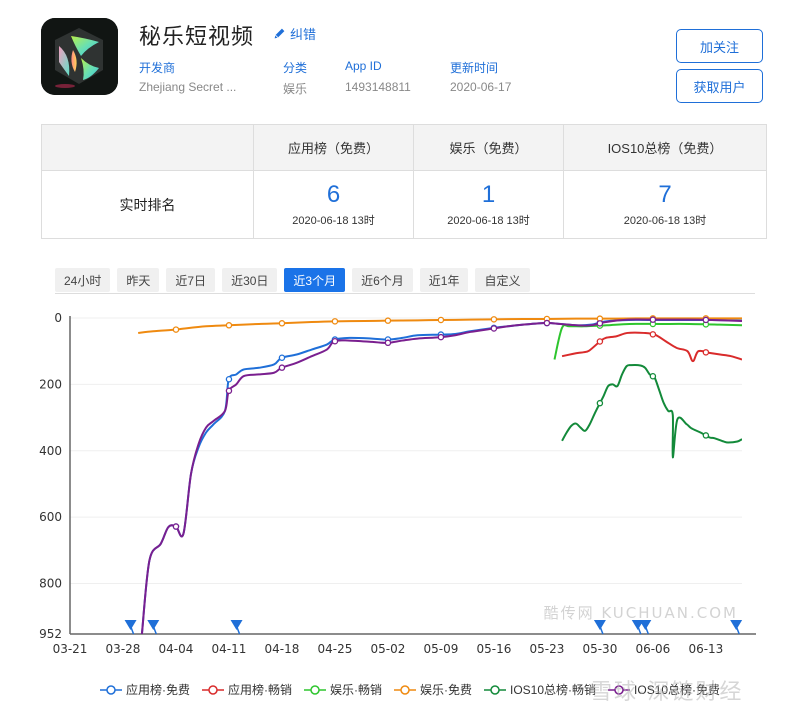  Describe the element at coordinates (356, 690) in the screenshot. I see `legend-label: 娱乐·畅销` at that location.